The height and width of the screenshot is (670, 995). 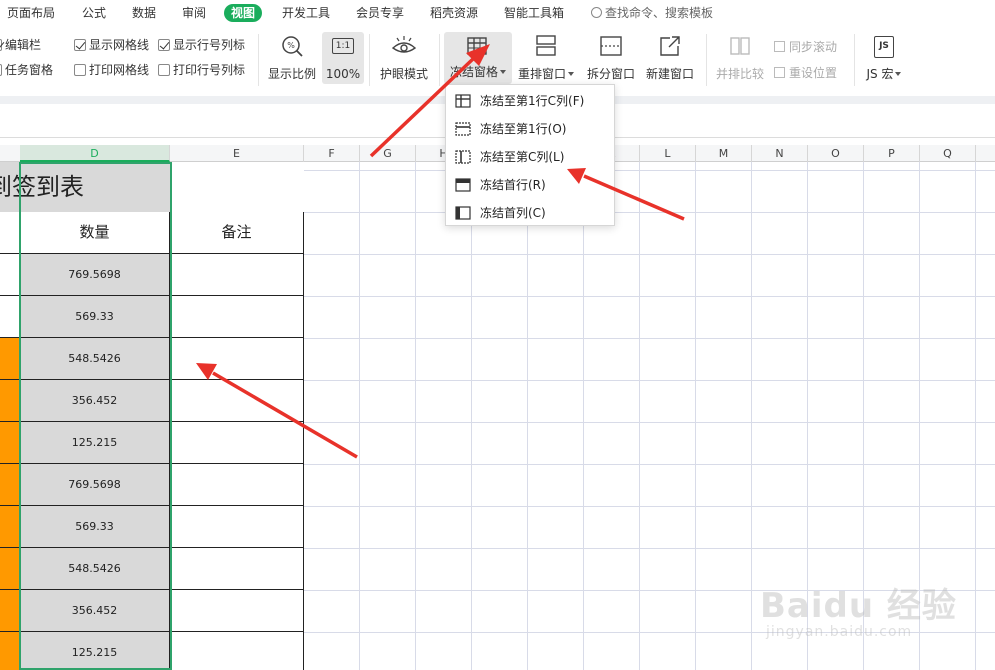 I want to click on column-header-m: M, so click(x=724, y=153).